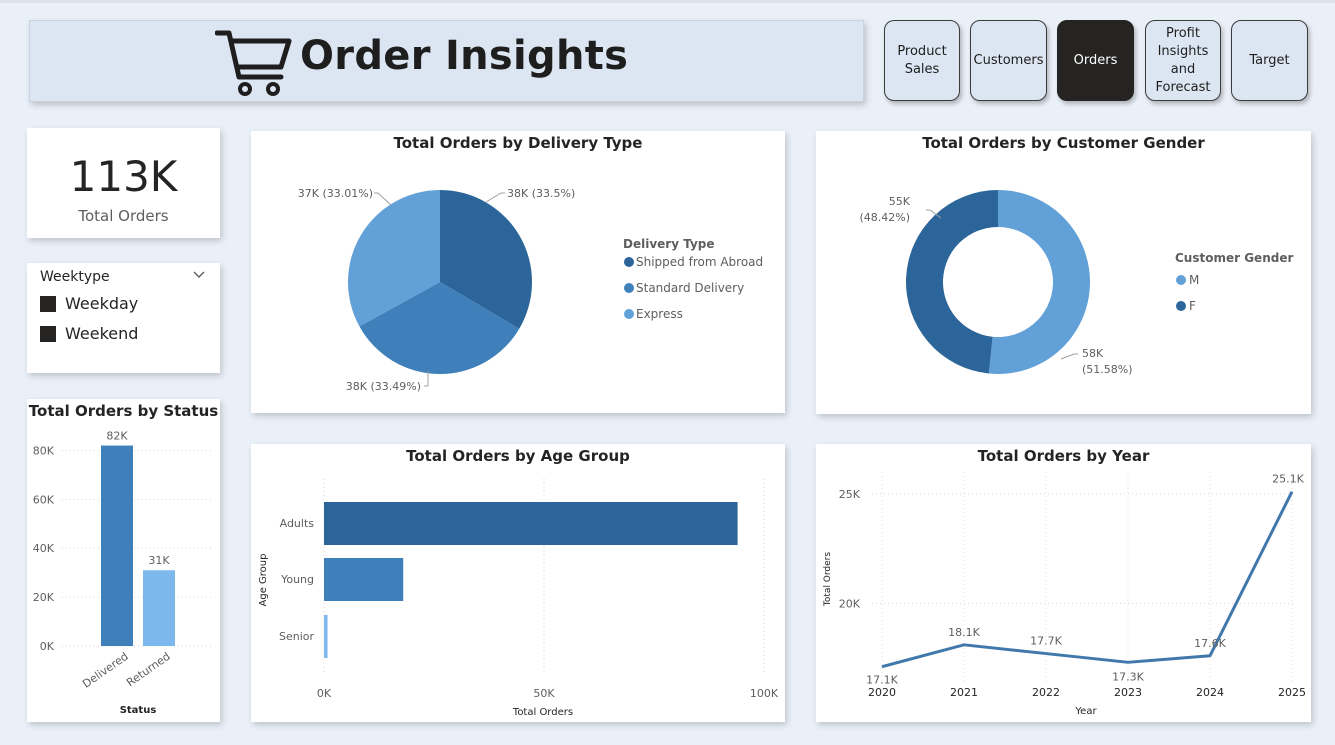 The width and height of the screenshot is (1335, 745). I want to click on chevron-down-icon, so click(199, 276).